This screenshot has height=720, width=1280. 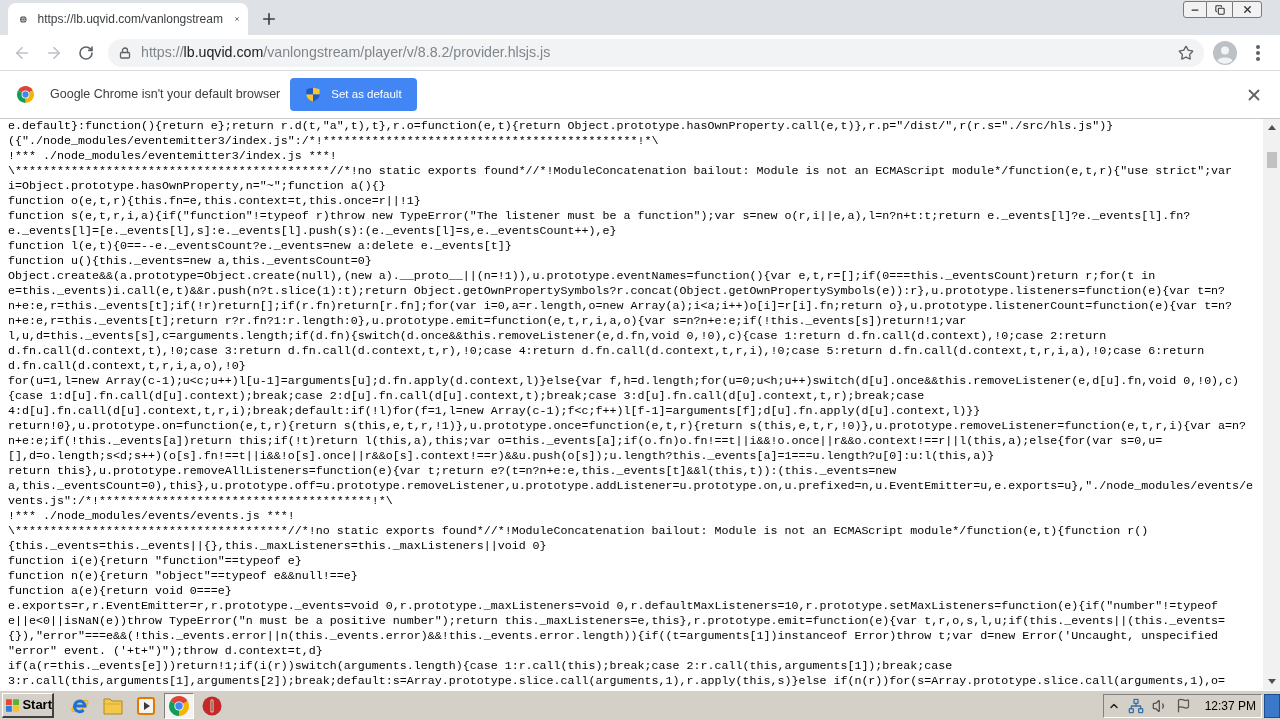 What do you see at coordinates (260, 246) in the screenshot?
I see `code-line: function l(e,t){0==--e._eventsCount?e._events=new a:delete e._events[t]}` at bounding box center [260, 246].